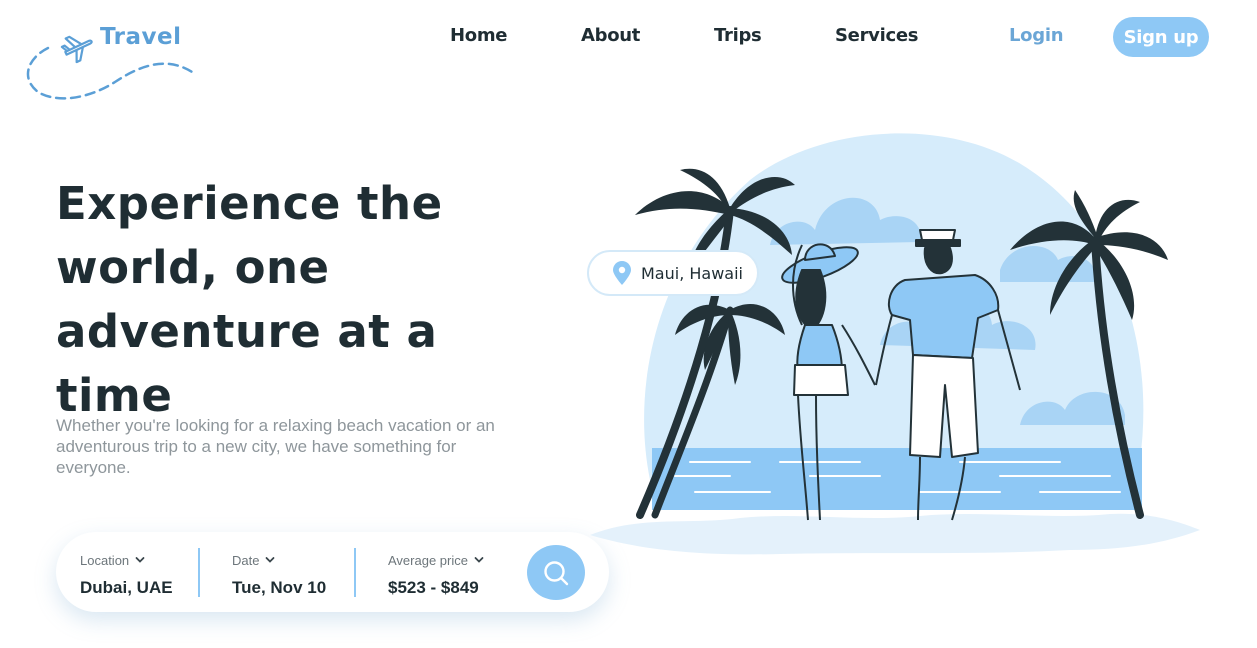 This screenshot has height=648, width=1257. I want to click on location-badge-label: Maui, Hawaii, so click(692, 273).